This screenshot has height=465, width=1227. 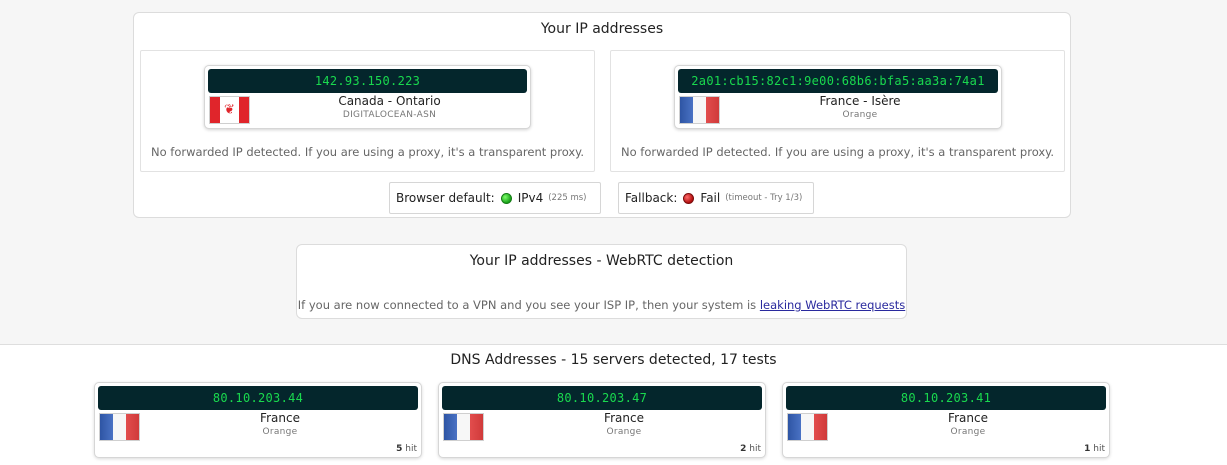 What do you see at coordinates (389, 101) in the screenshot?
I see `ipv4-location: Canada - Ontario` at bounding box center [389, 101].